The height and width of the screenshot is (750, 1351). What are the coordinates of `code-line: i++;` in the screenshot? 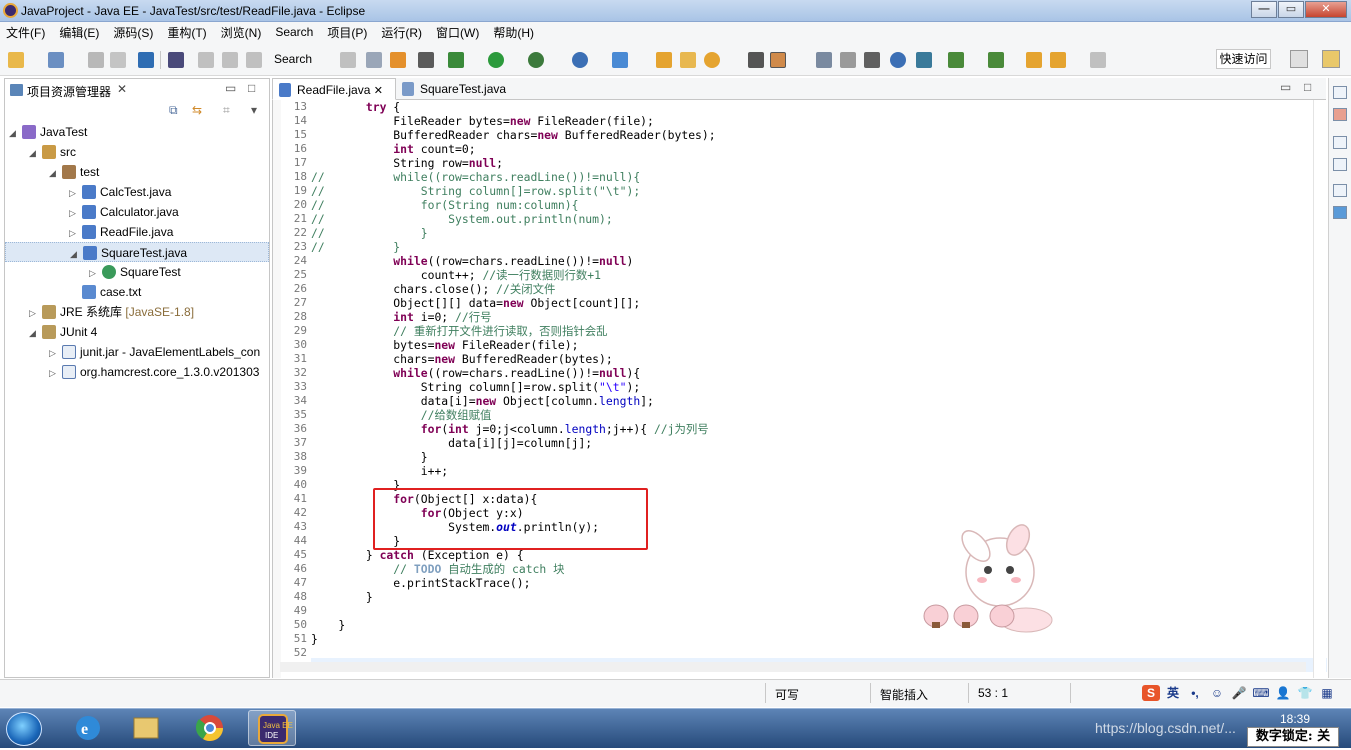 It's located at (379, 471).